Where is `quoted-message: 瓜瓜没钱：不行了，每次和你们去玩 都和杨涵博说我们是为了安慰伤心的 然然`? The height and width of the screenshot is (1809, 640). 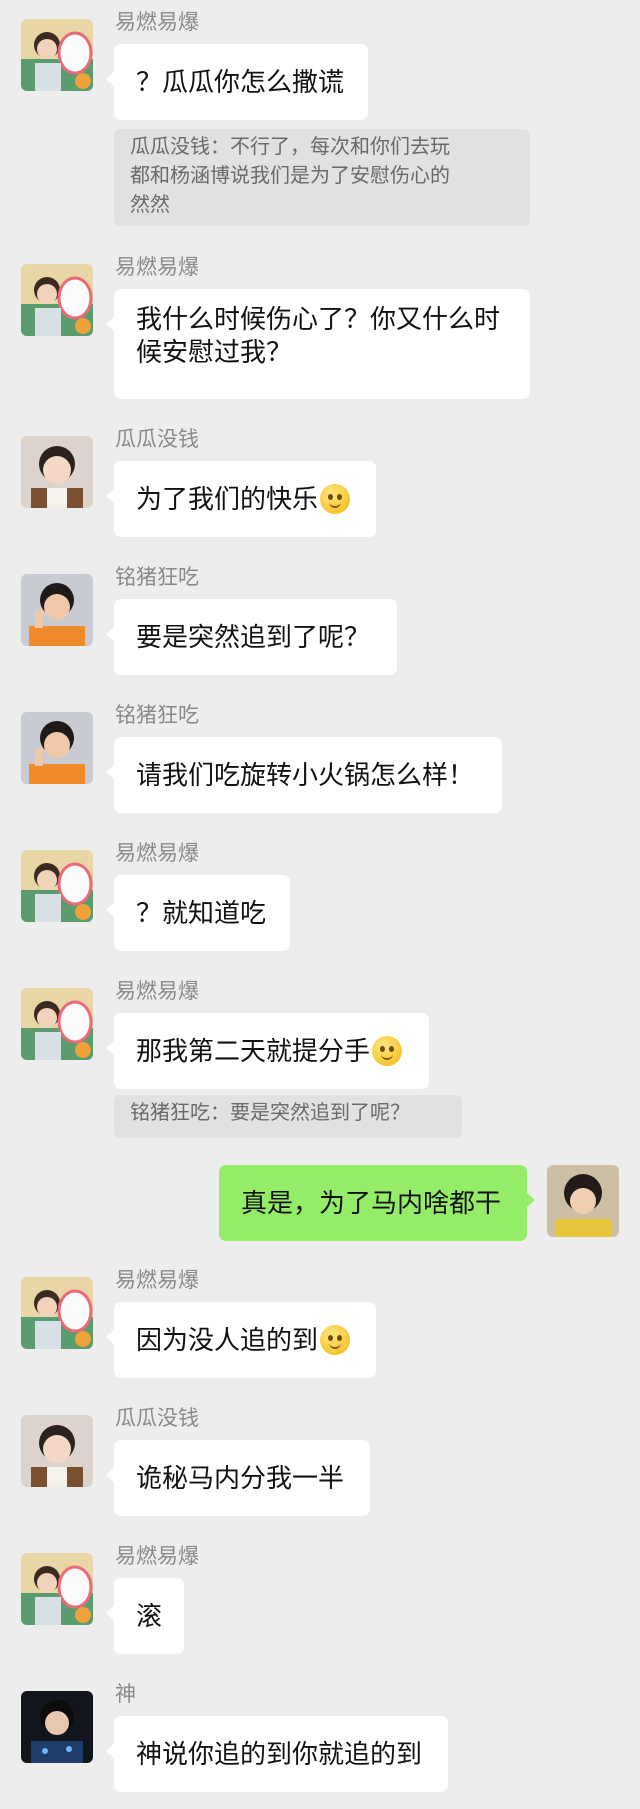
quoted-message: 瓜瓜没钱：不行了，每次和你们去玩 都和杨涵博说我们是为了安慰伤心的 然然 is located at coordinates (322, 177).